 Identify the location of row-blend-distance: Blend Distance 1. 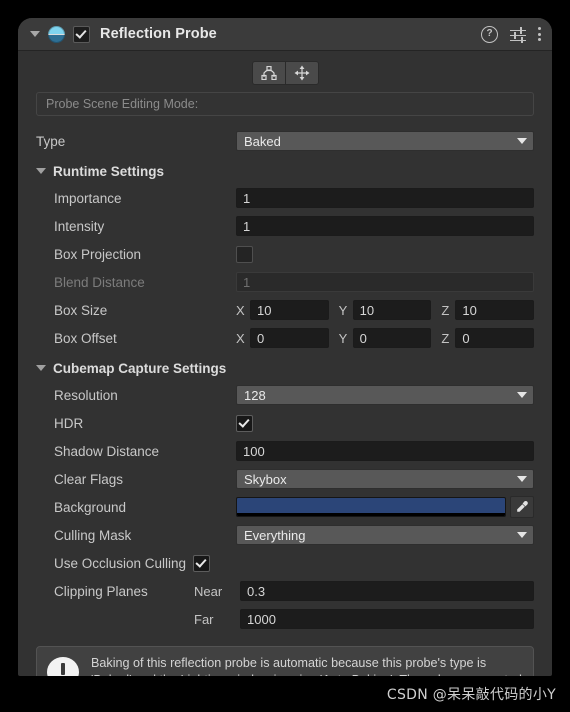
(285, 282).